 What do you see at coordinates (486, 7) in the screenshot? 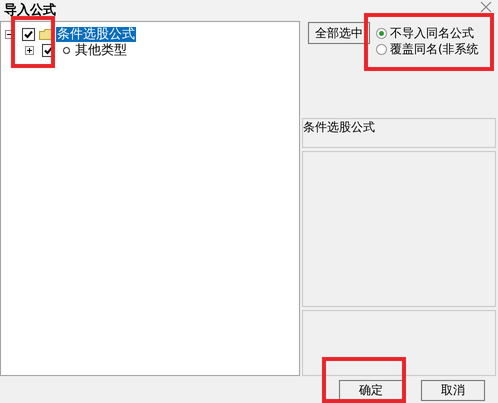
I see `close-icon` at bounding box center [486, 7].